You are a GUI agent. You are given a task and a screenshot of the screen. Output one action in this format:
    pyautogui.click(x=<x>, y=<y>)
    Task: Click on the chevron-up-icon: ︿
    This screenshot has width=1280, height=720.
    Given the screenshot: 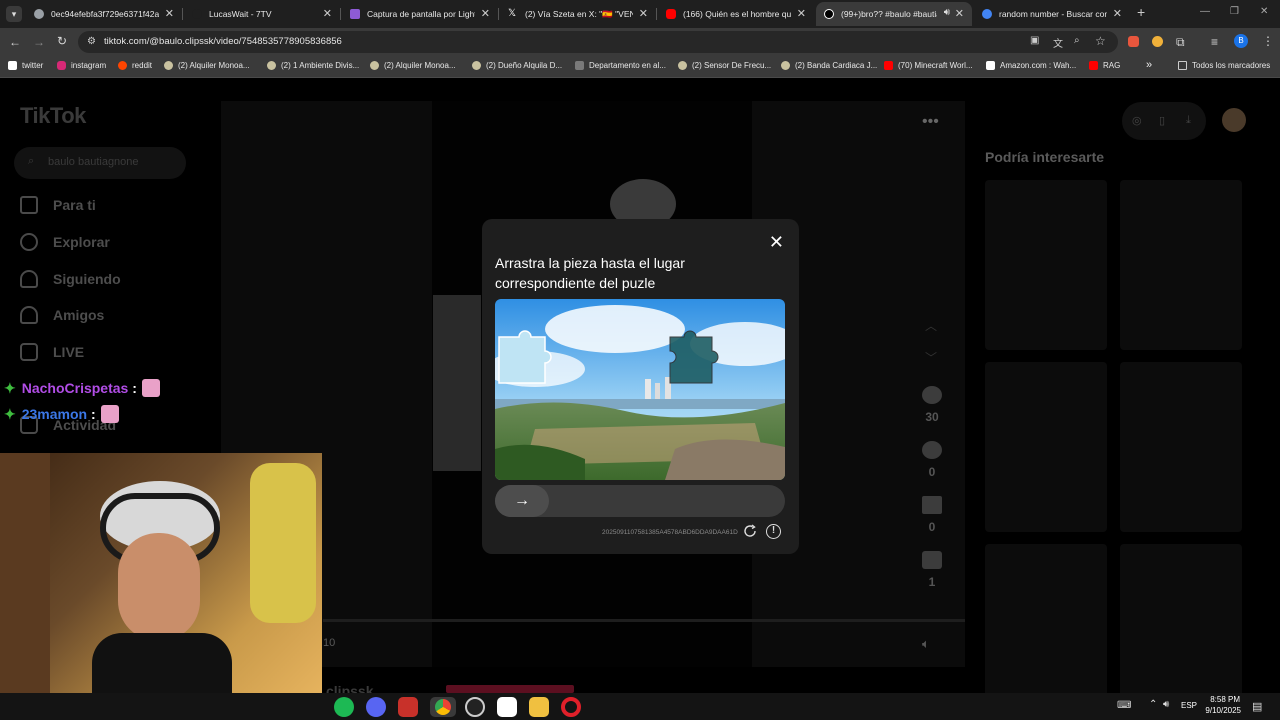 What is the action you would take?
    pyautogui.click(x=931, y=325)
    